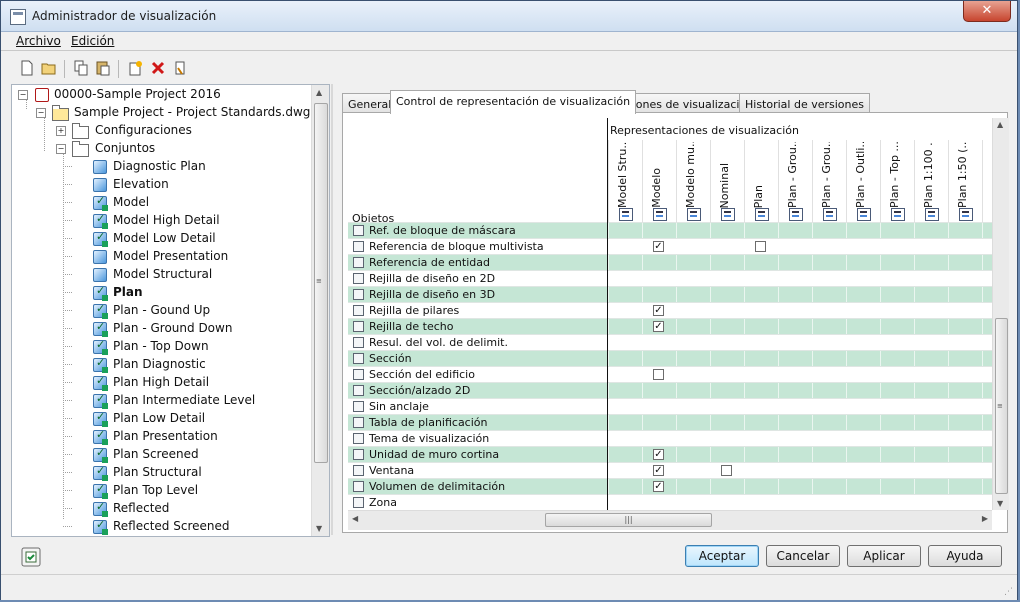 This screenshot has width=1020, height=602. Describe the element at coordinates (803, 556) in the screenshot. I see `cancel-button: Cancelar` at that location.